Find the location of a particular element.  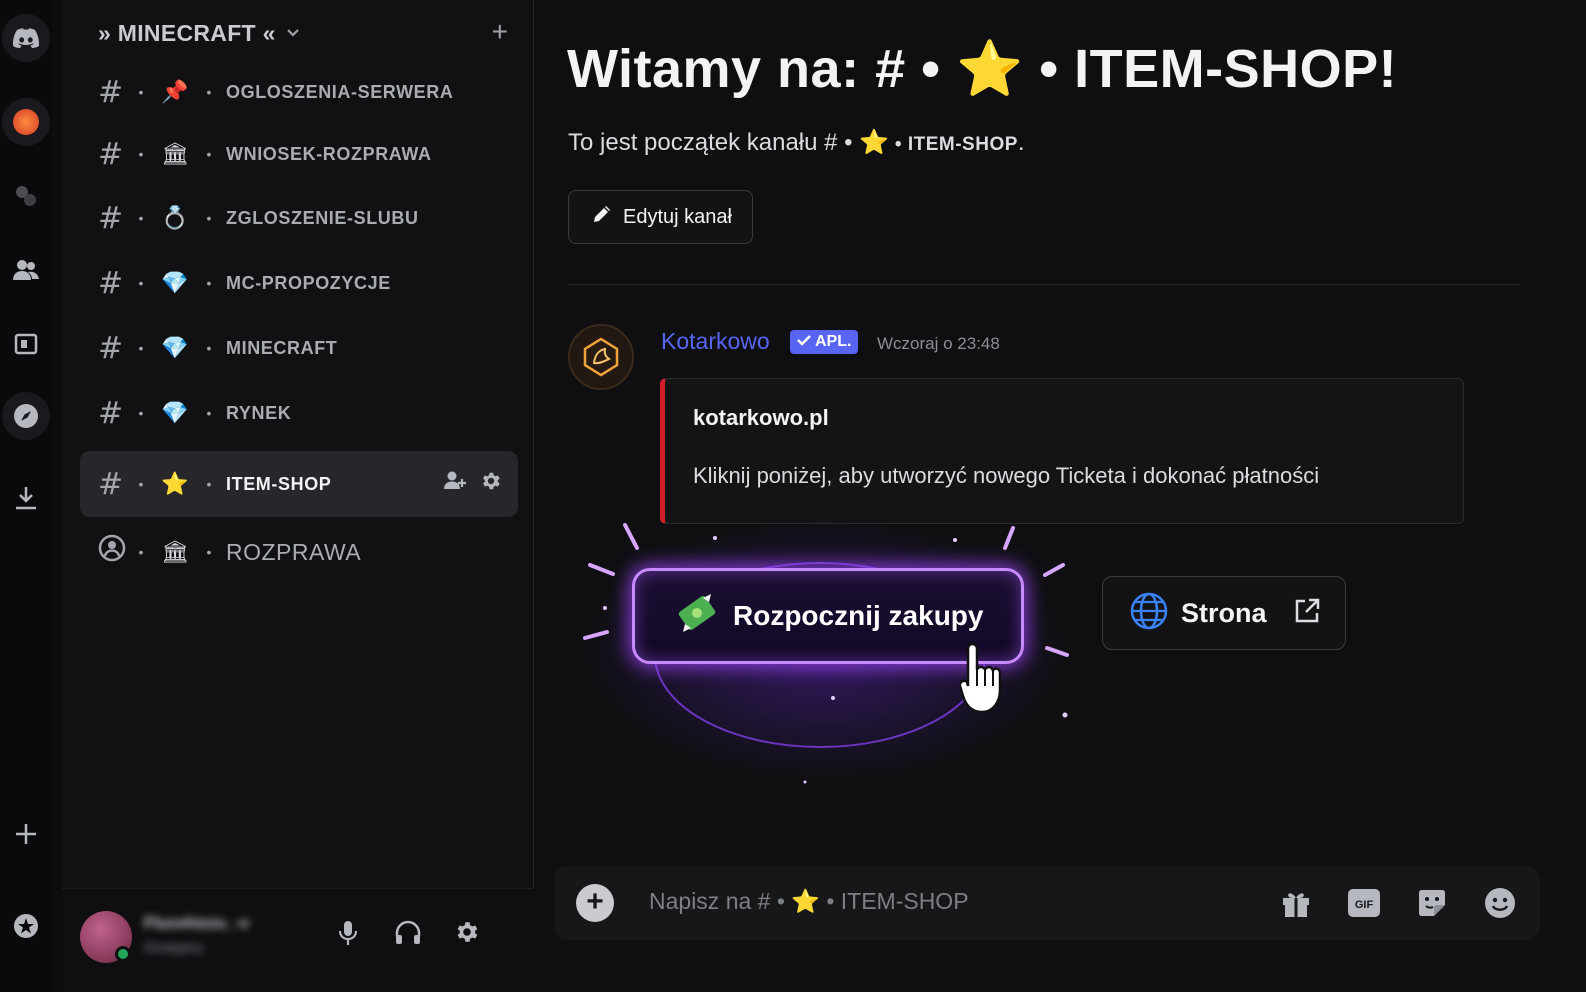

app-badge: APL. is located at coordinates (824, 342).